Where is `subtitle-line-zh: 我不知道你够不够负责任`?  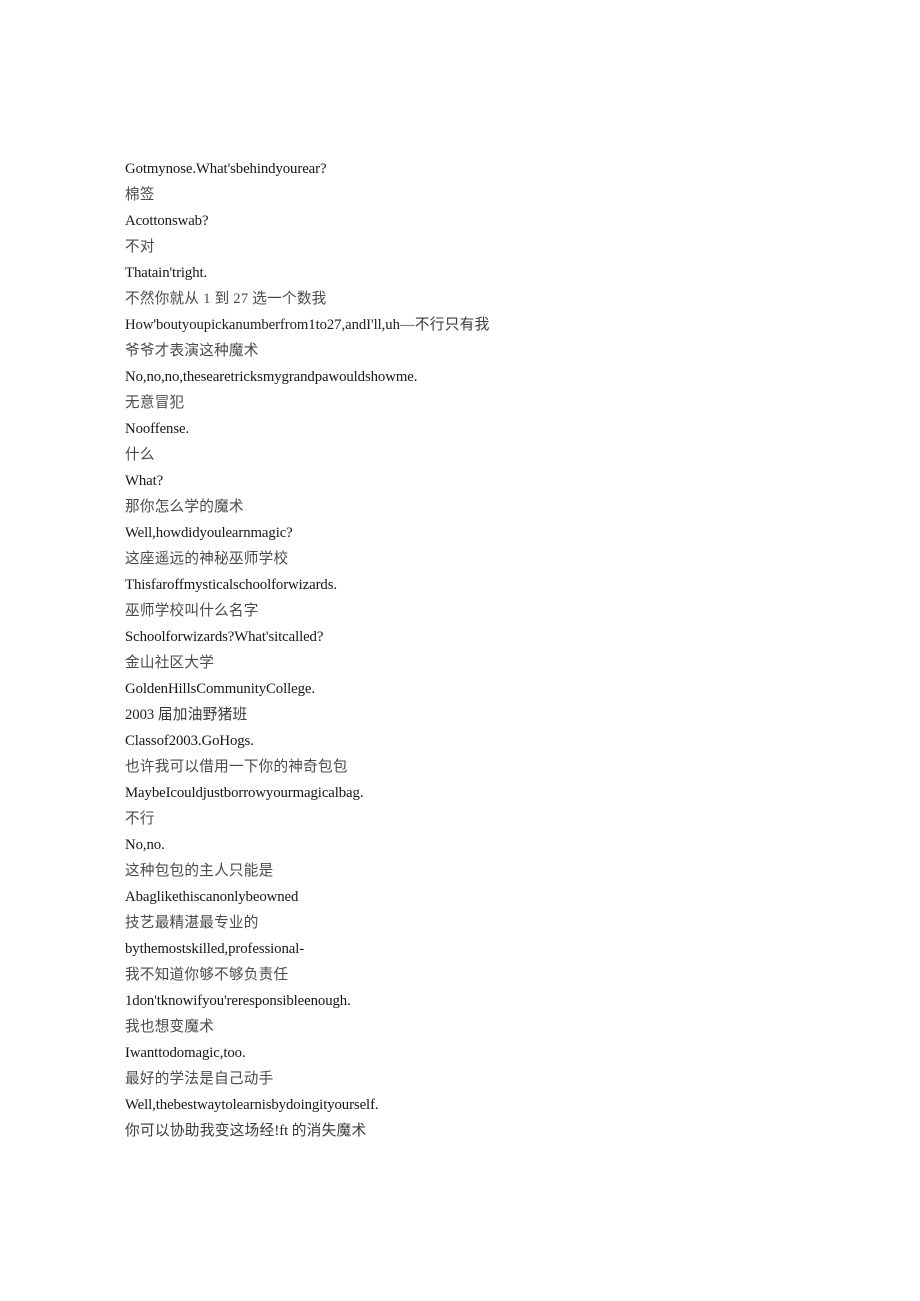
subtitle-line-zh: 我不知道你够不够负责任 is located at coordinates (207, 975).